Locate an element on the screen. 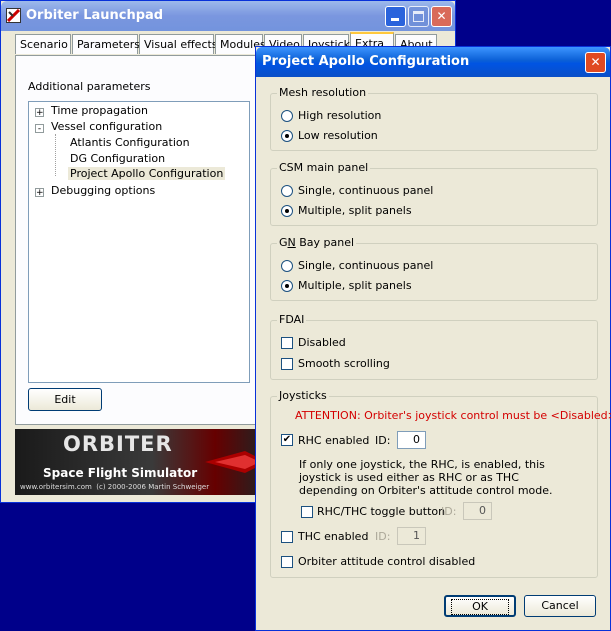 The width and height of the screenshot is (611, 631). thc-enabled-checkbox is located at coordinates (287, 537).